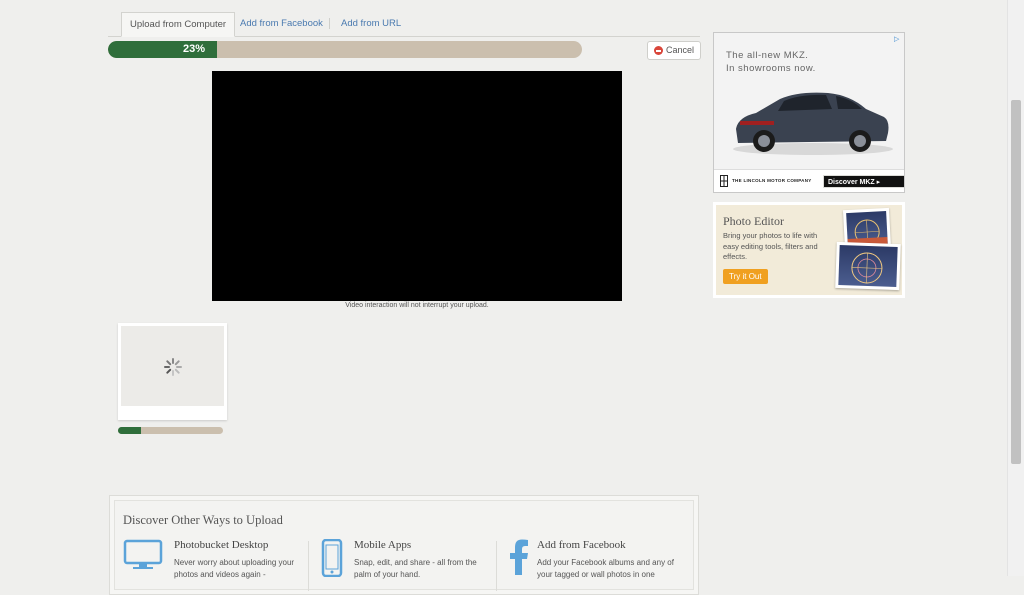 This screenshot has height=595, width=1024. What do you see at coordinates (658, 50) in the screenshot?
I see `cancel-icon` at bounding box center [658, 50].